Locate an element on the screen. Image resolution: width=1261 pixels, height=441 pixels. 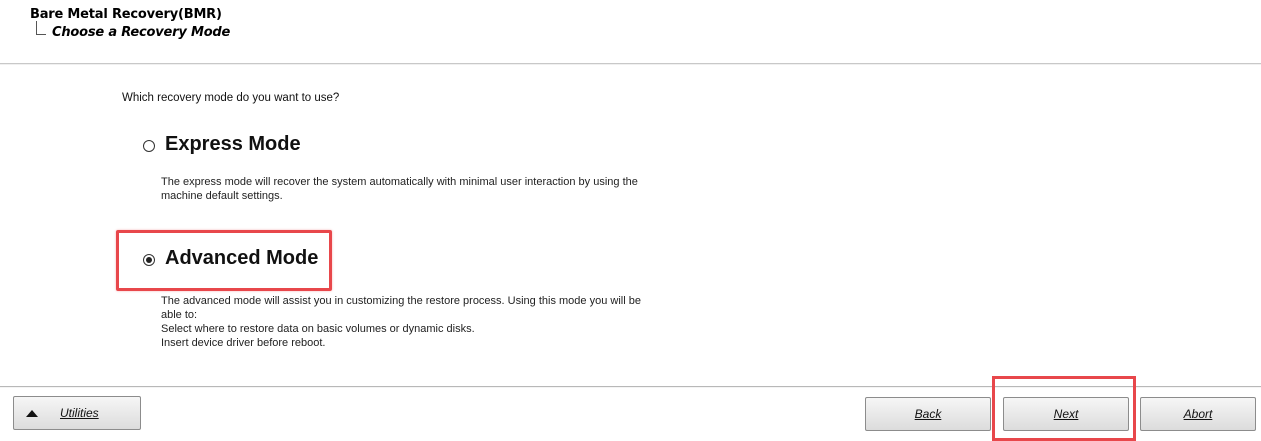
utilities-button-label: Utilities is located at coordinates (79, 413).